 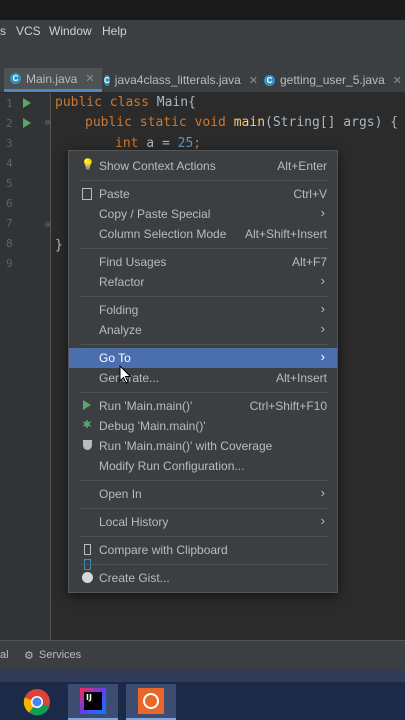 I want to click on code-line-3: int a = 25;, so click(x=158, y=143).